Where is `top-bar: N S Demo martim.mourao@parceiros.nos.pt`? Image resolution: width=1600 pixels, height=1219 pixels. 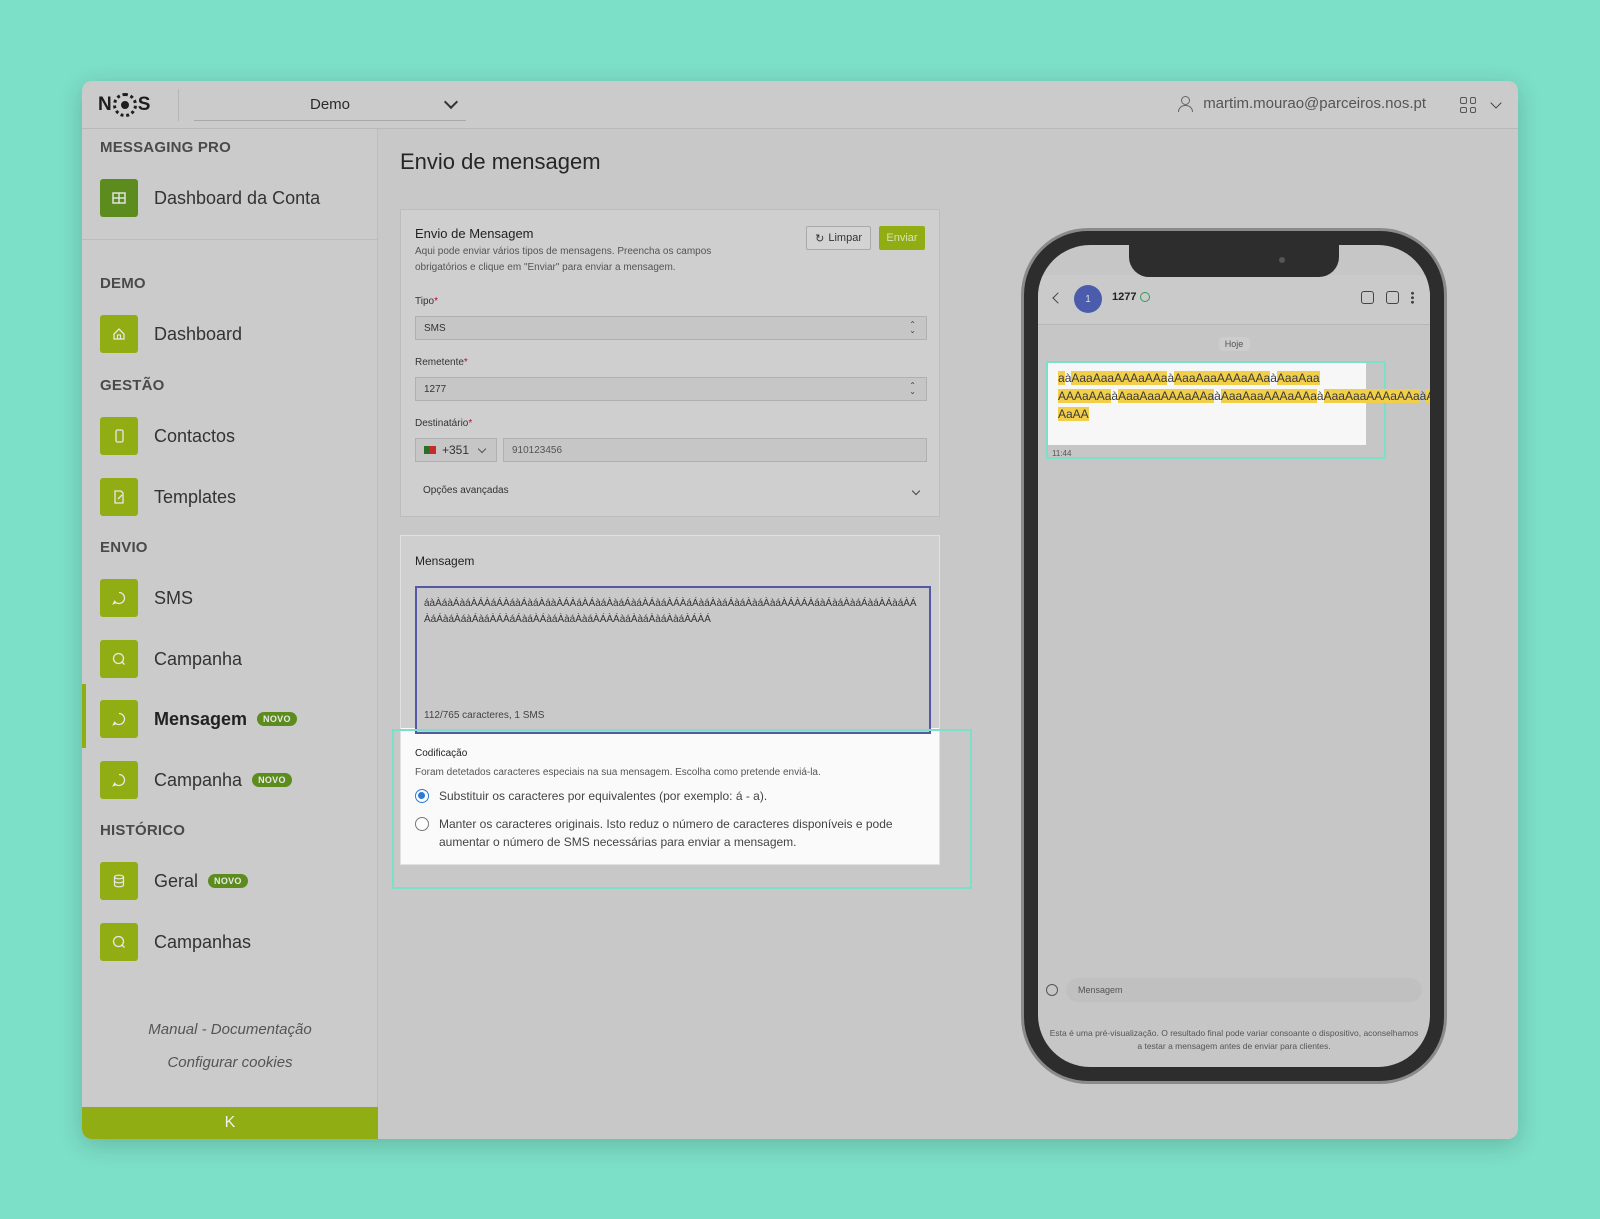 top-bar: N S Demo martim.mourao@parceiros.nos.pt is located at coordinates (800, 105).